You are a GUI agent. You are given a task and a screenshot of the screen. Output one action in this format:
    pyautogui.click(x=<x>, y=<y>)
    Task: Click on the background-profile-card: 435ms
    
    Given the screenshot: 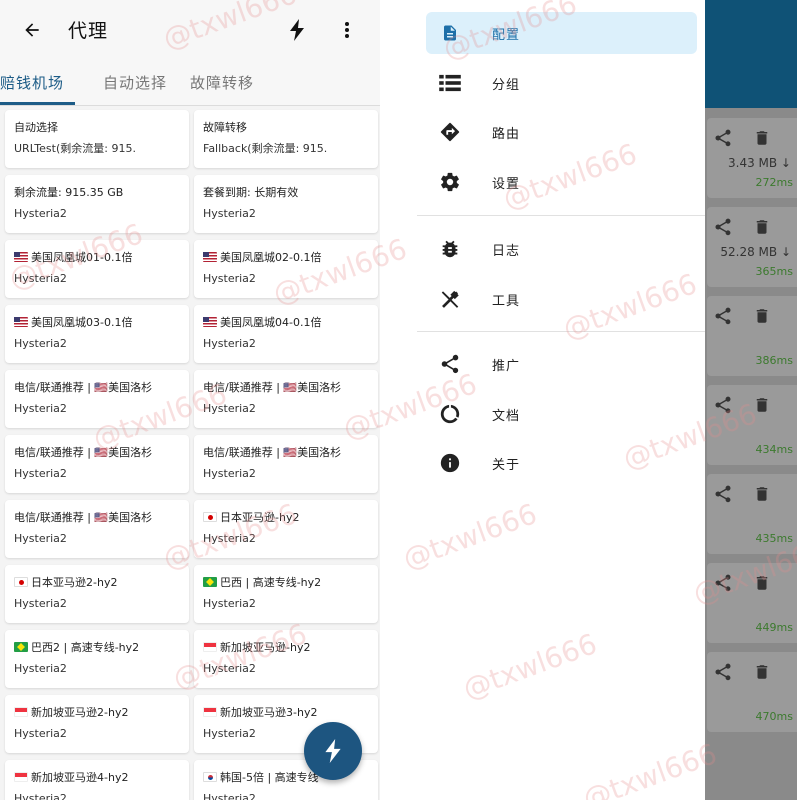 What is the action you would take?
    pyautogui.click(x=752, y=514)
    